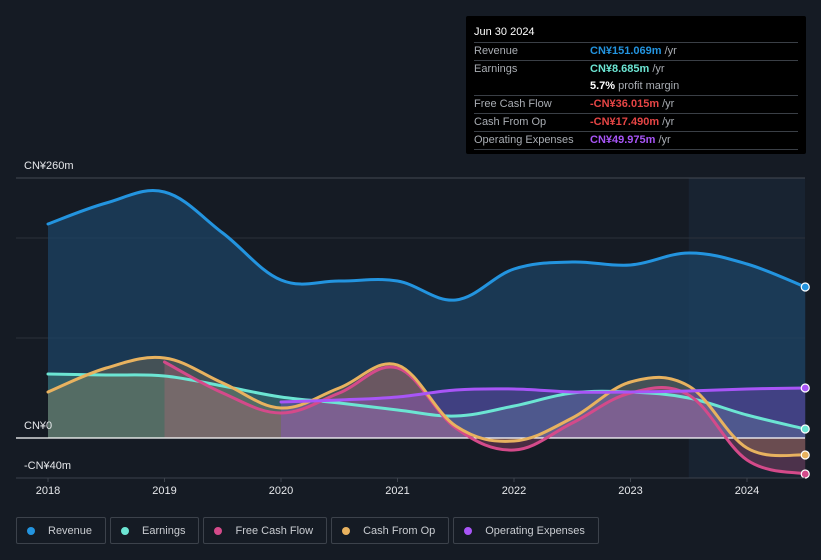 This screenshot has height=560, width=821. Describe the element at coordinates (630, 491) in the screenshot. I see `x-tick-label: 2023` at that location.